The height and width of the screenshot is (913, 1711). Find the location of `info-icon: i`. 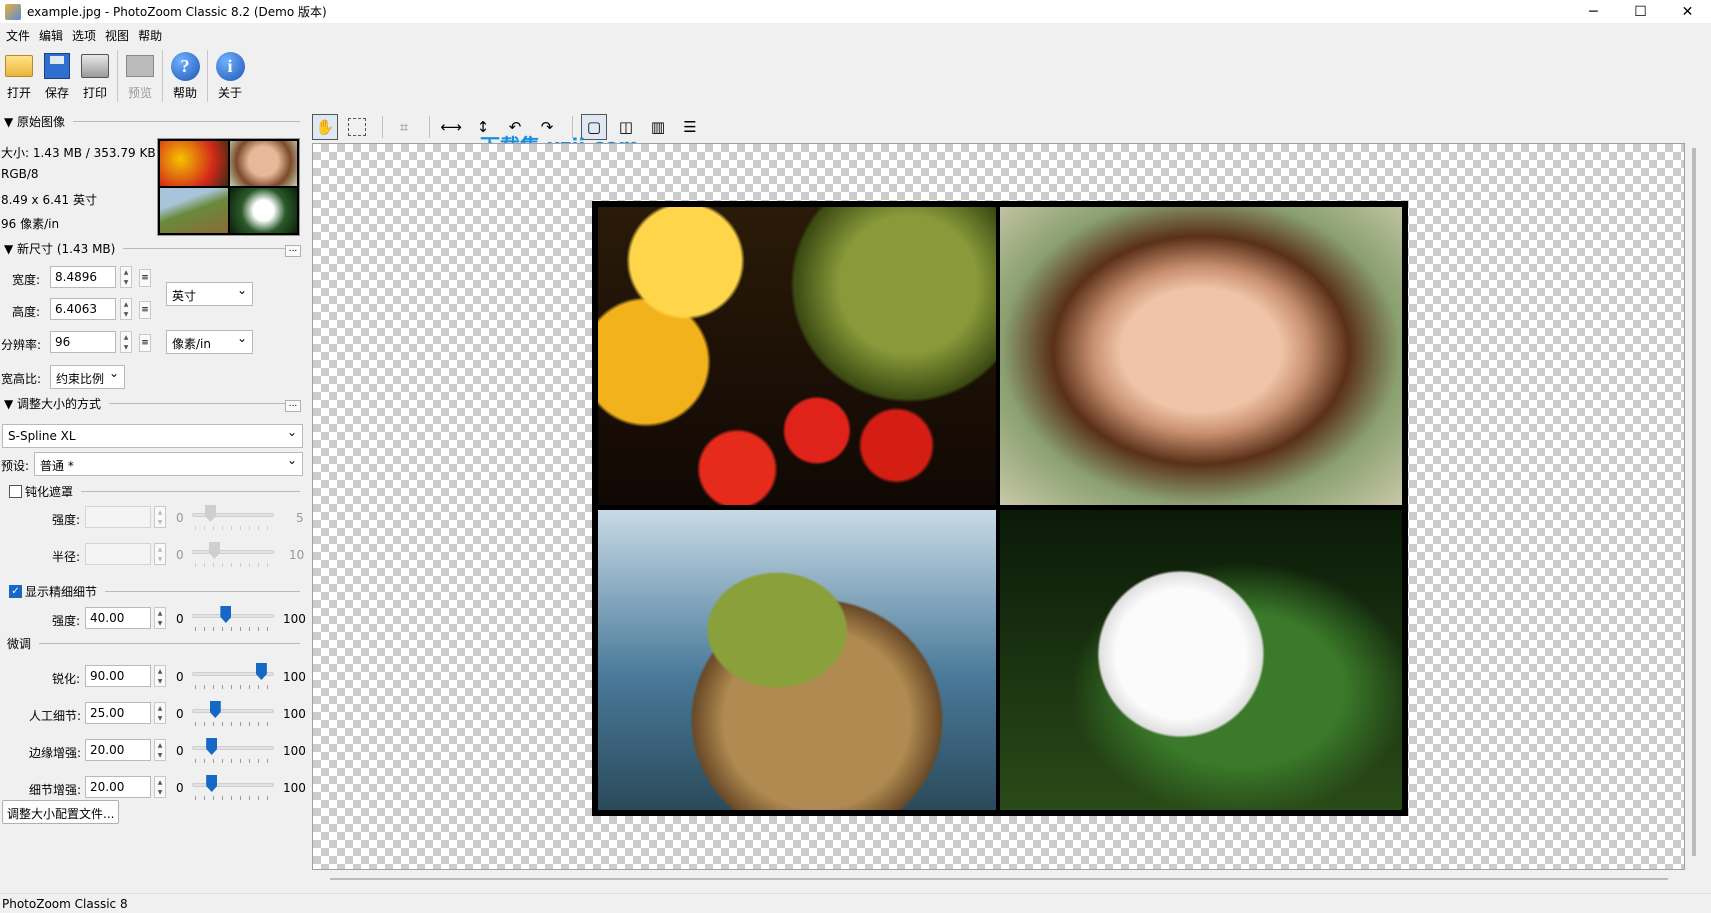

info-icon: i is located at coordinates (230, 66).